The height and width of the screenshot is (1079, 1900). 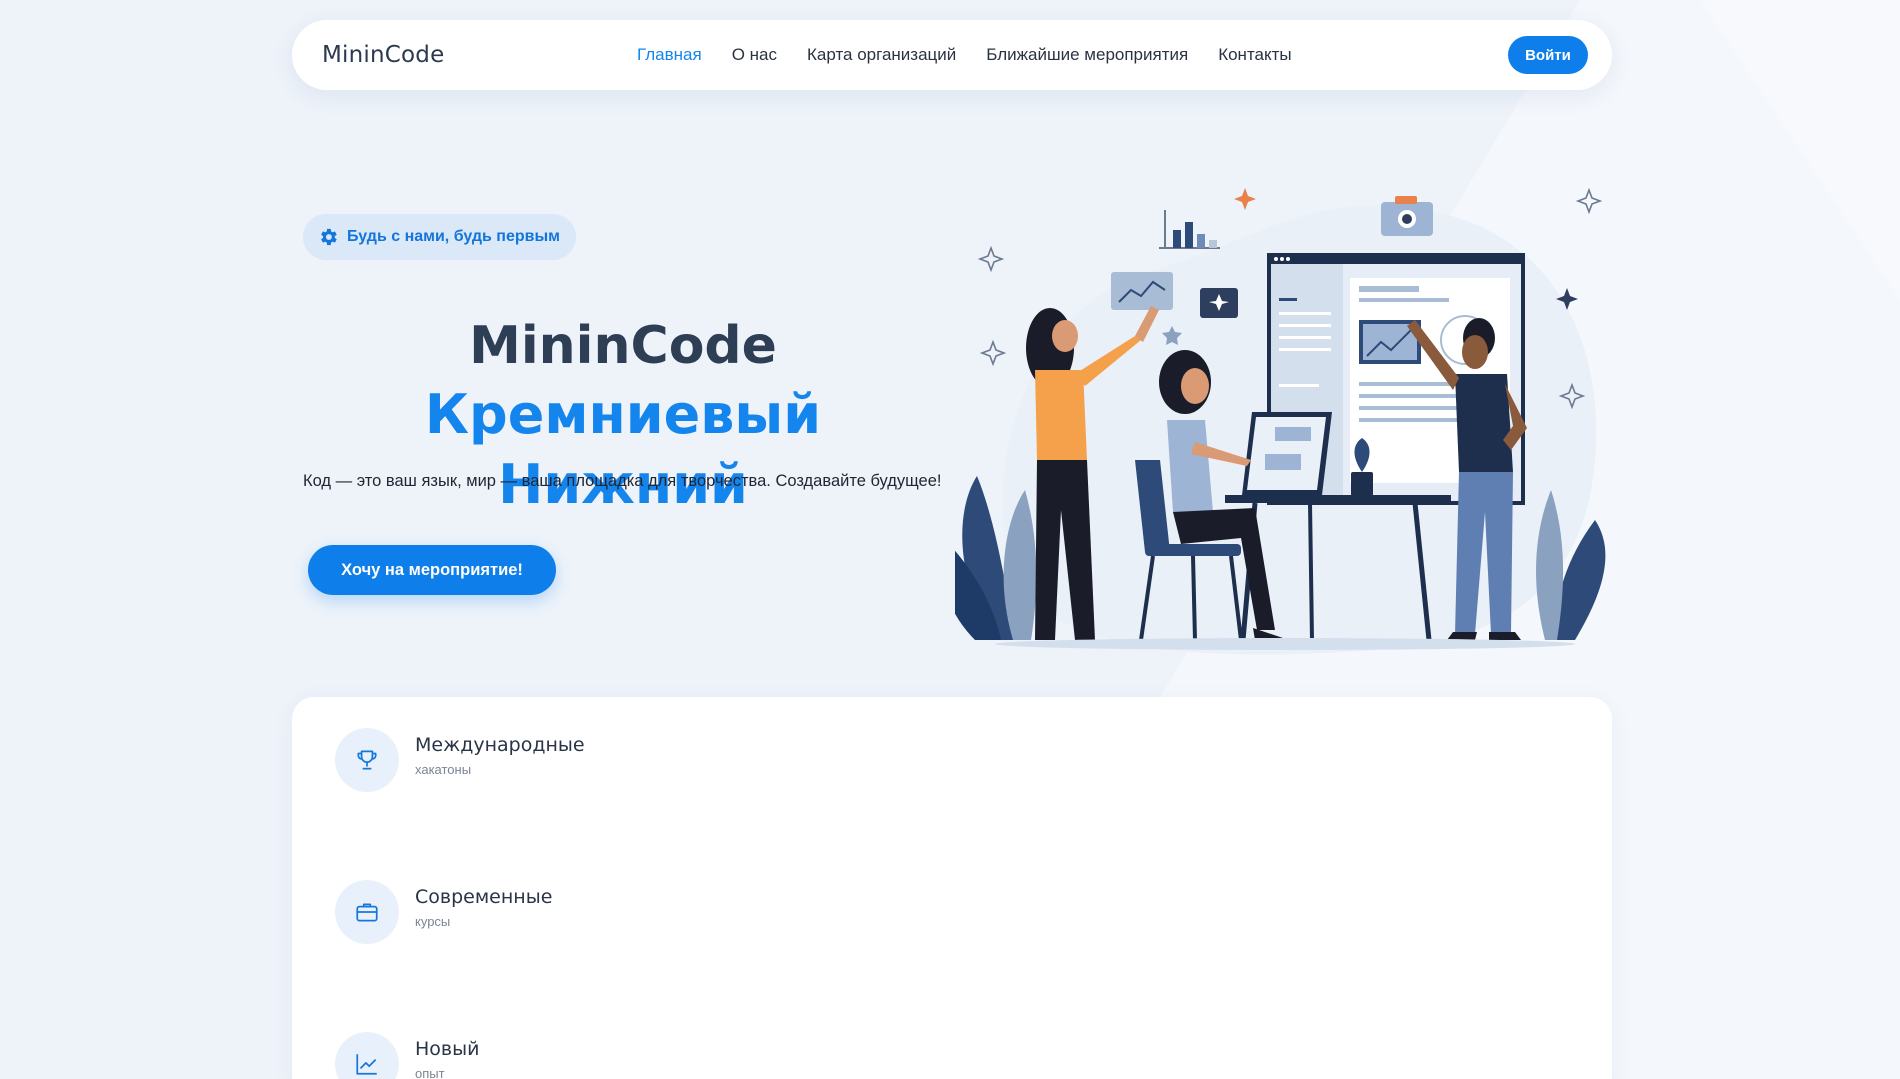 I want to click on feature-item-experience: Новый опыт, so click(x=407, y=1055).